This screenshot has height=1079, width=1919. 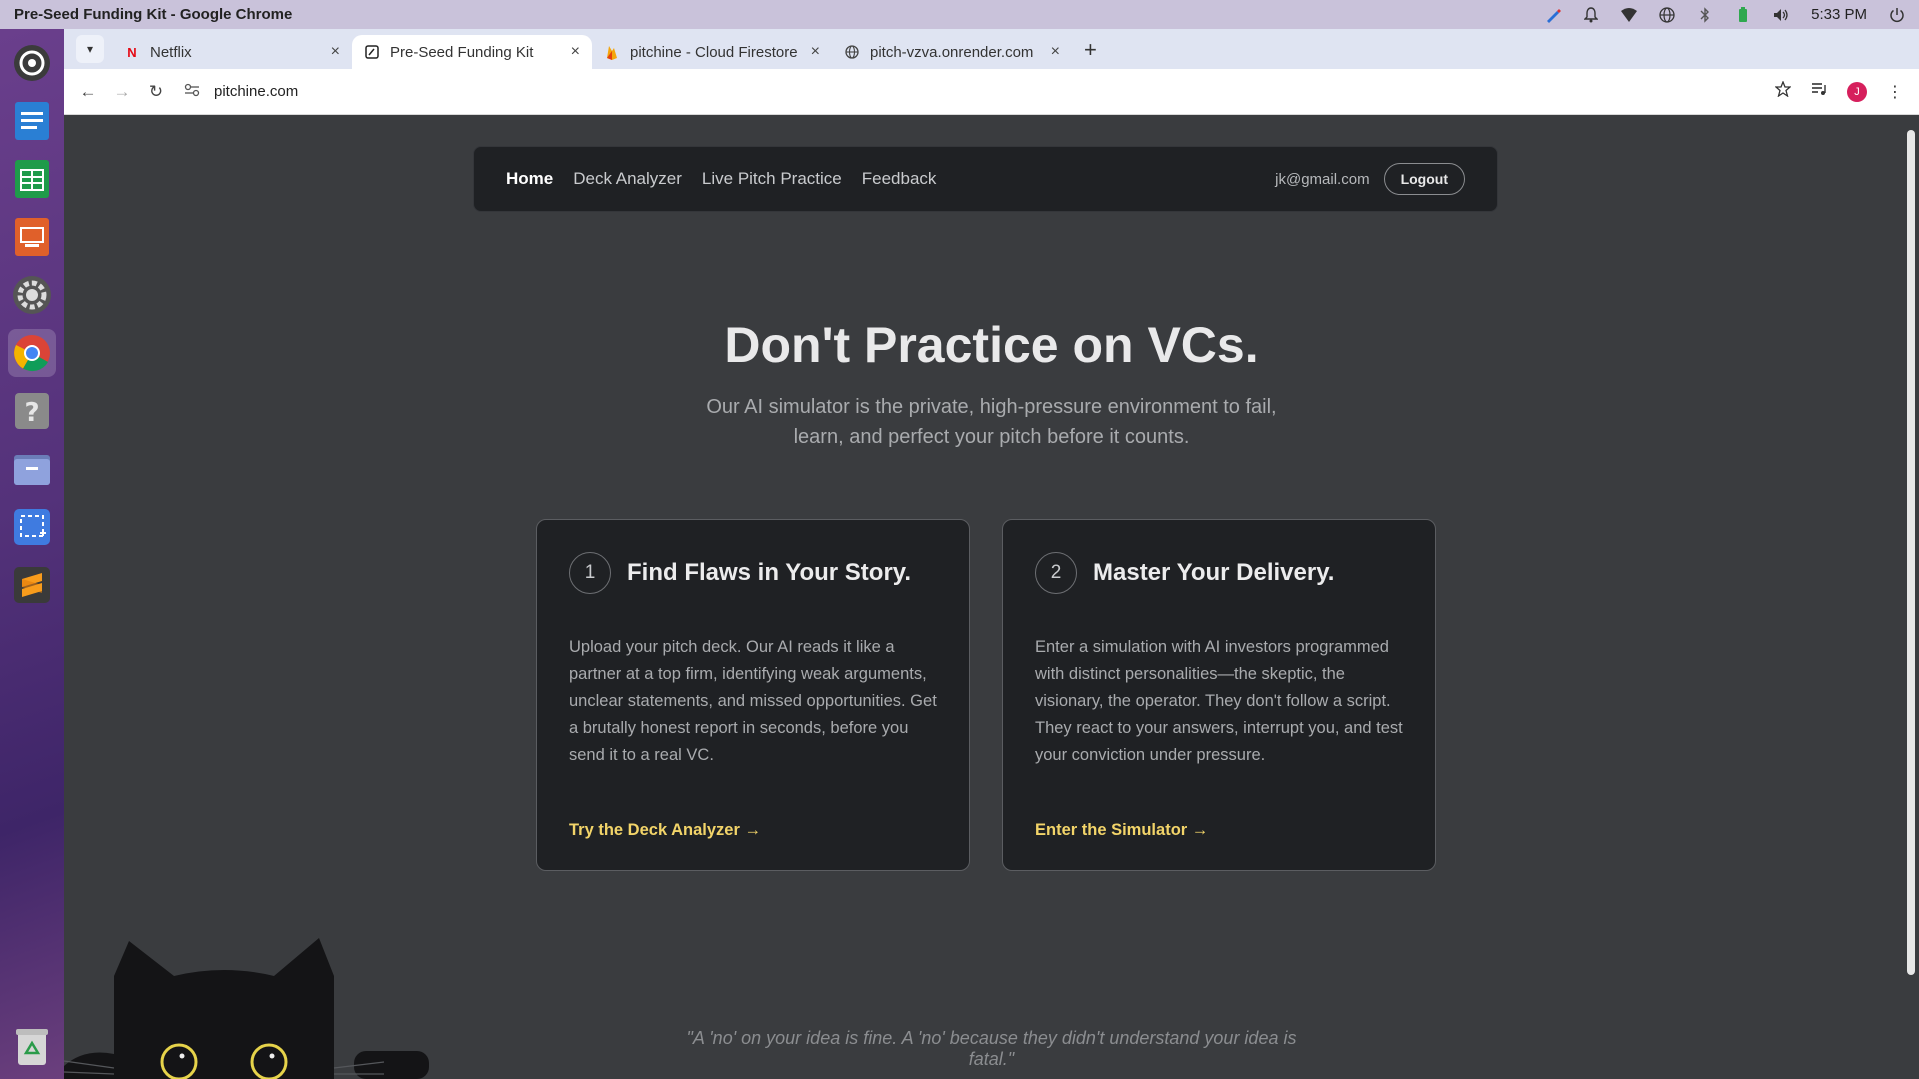 I want to click on tab-cloud-firestore: pitchine - Cloud Firestore ×, so click(x=712, y=52).